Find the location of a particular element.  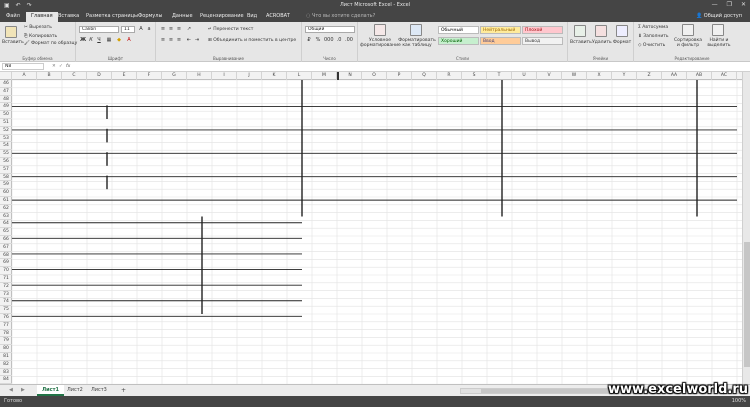

style-normal: Обычный is located at coordinates (458, 30).